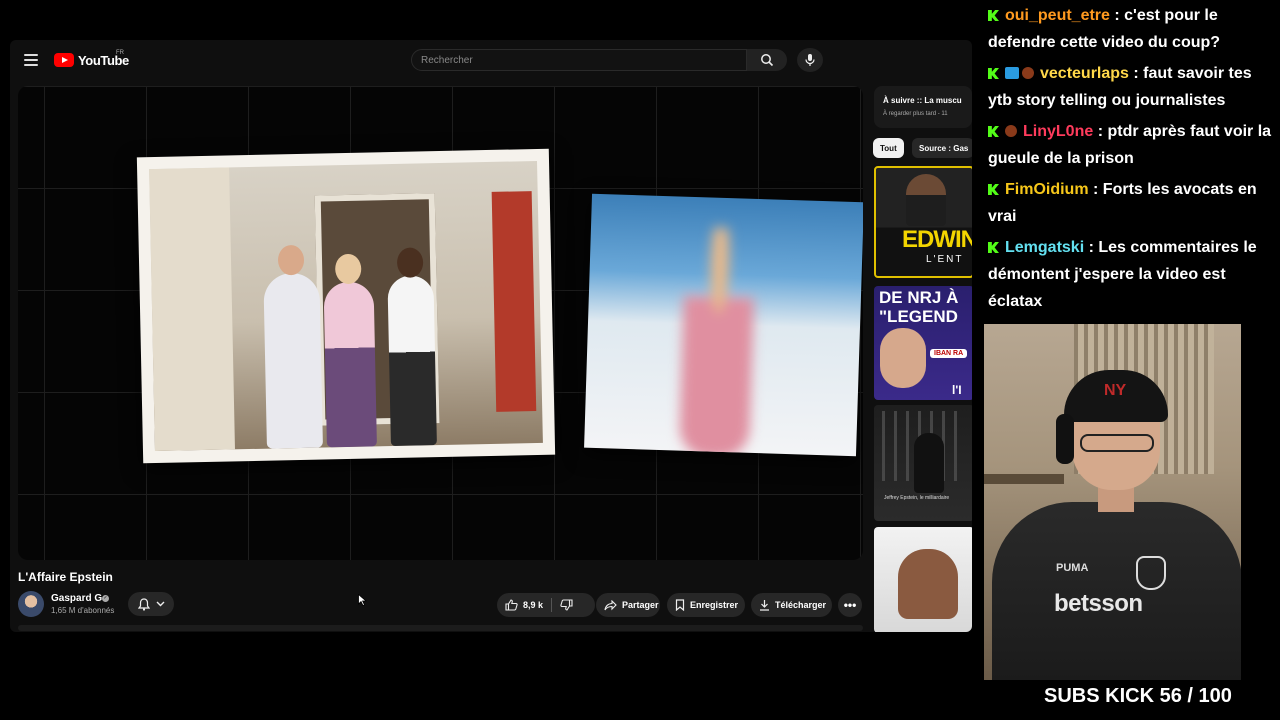 This screenshot has width=1280, height=720. What do you see at coordinates (1117, 443) in the screenshot?
I see `glasses` at bounding box center [1117, 443].